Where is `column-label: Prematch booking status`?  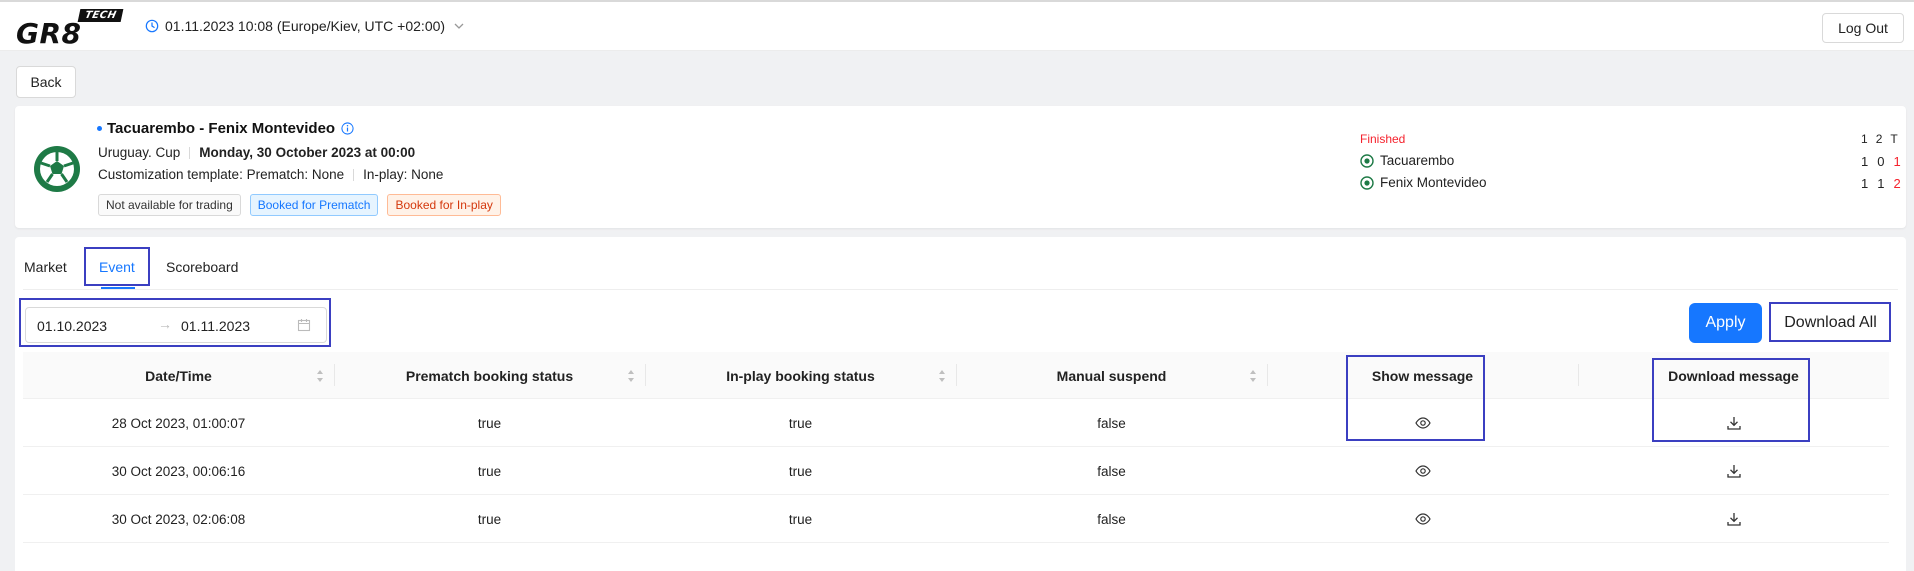
column-label: Prematch booking status is located at coordinates (489, 375).